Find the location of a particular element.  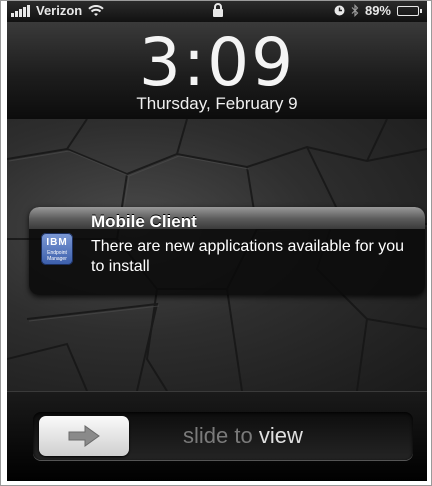

battery-percent: 89% is located at coordinates (377, 10).